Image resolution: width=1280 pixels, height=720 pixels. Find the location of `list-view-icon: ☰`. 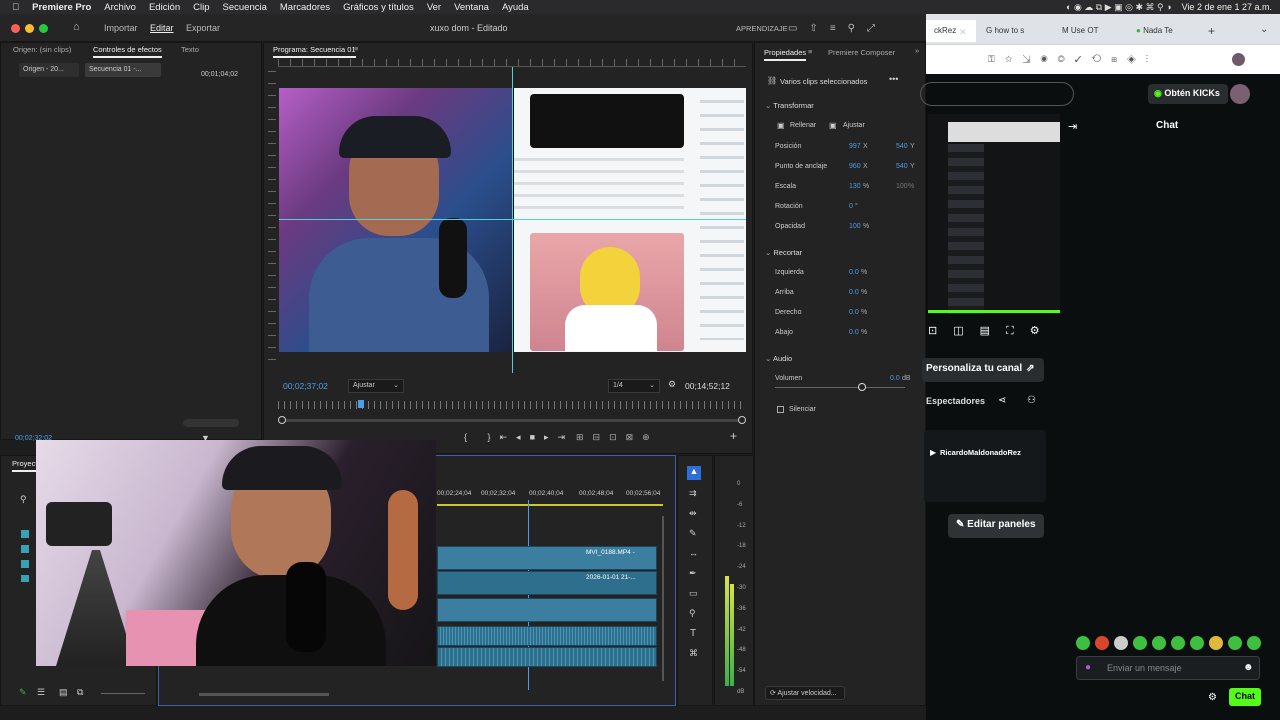

list-view-icon: ☰ is located at coordinates (41, 692).